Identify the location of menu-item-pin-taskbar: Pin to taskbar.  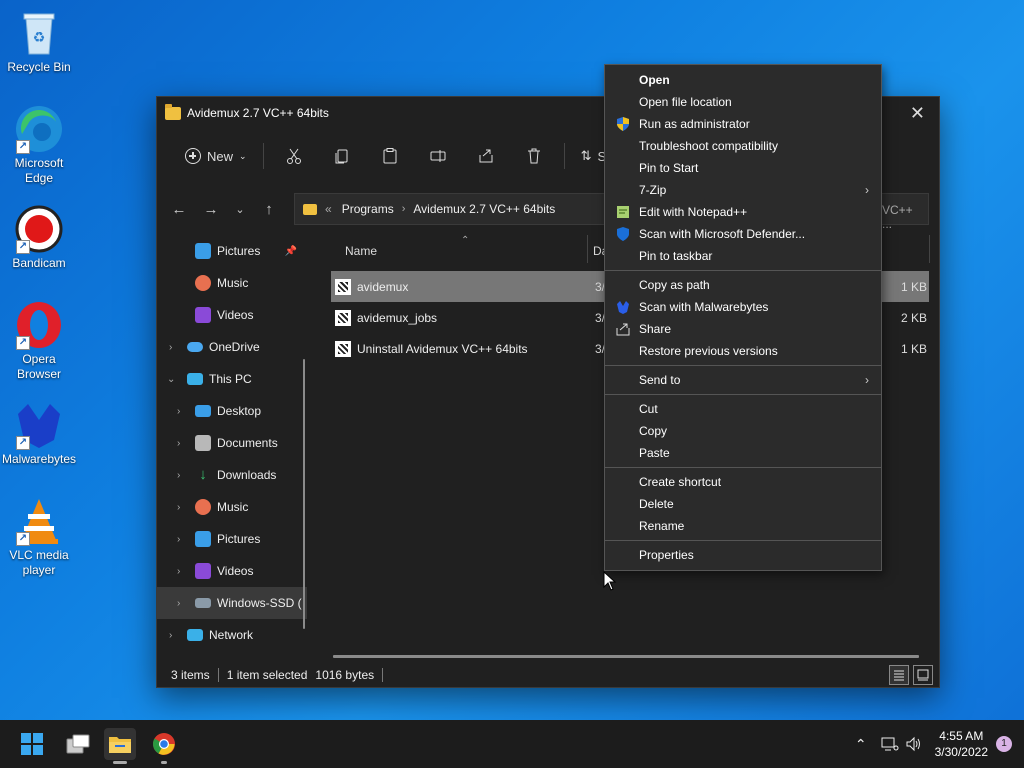
(743, 256).